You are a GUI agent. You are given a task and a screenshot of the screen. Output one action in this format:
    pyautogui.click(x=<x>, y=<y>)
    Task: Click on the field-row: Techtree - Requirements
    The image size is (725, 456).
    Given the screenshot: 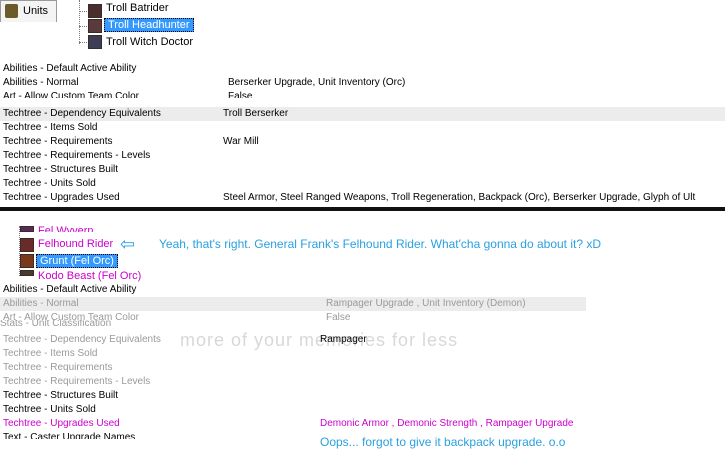 What is the action you would take?
    pyautogui.click(x=300, y=368)
    